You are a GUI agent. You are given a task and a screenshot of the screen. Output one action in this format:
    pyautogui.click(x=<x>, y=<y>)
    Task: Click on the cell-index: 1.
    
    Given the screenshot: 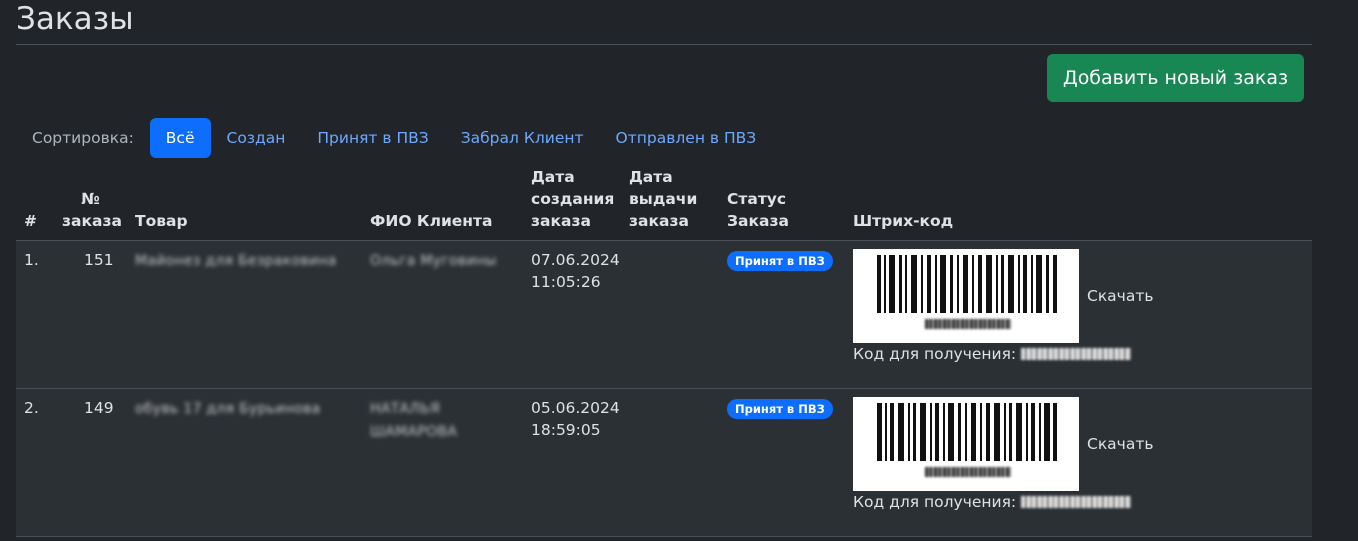 What is the action you would take?
    pyautogui.click(x=35, y=314)
    